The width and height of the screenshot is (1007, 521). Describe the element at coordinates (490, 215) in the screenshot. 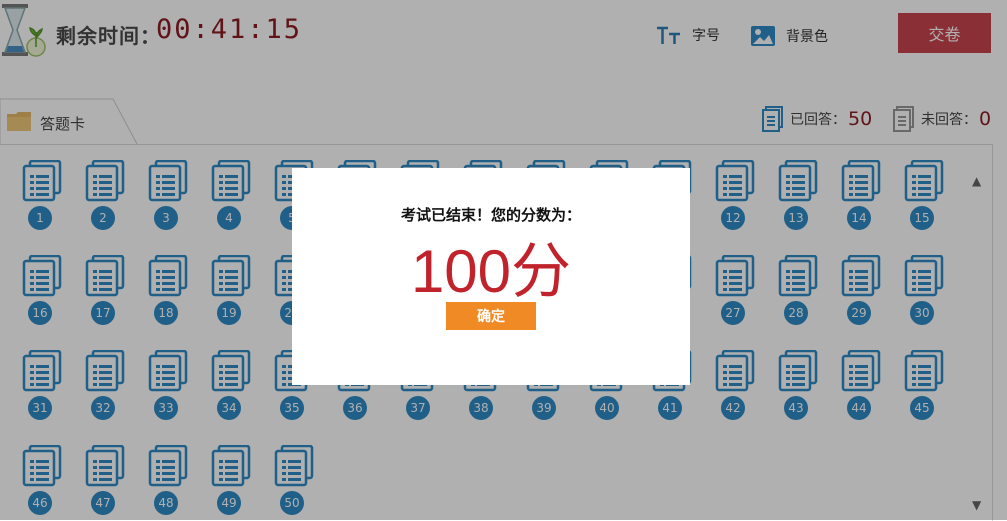

I see `dialog-message: 考试已结束！您的分数为：` at that location.